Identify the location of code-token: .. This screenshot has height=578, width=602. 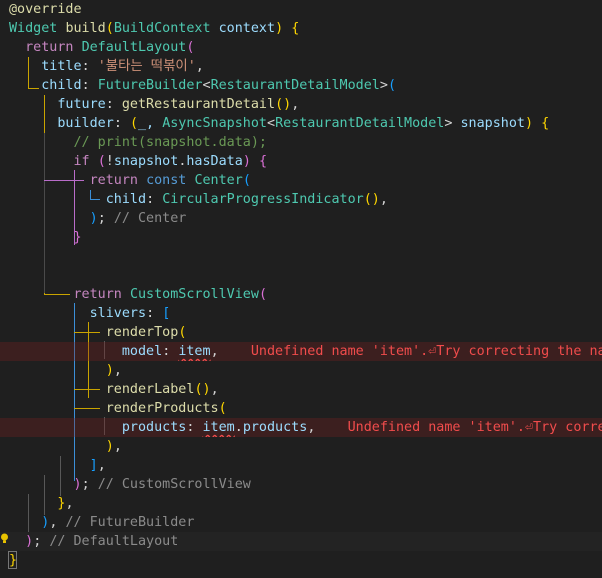
(238, 427).